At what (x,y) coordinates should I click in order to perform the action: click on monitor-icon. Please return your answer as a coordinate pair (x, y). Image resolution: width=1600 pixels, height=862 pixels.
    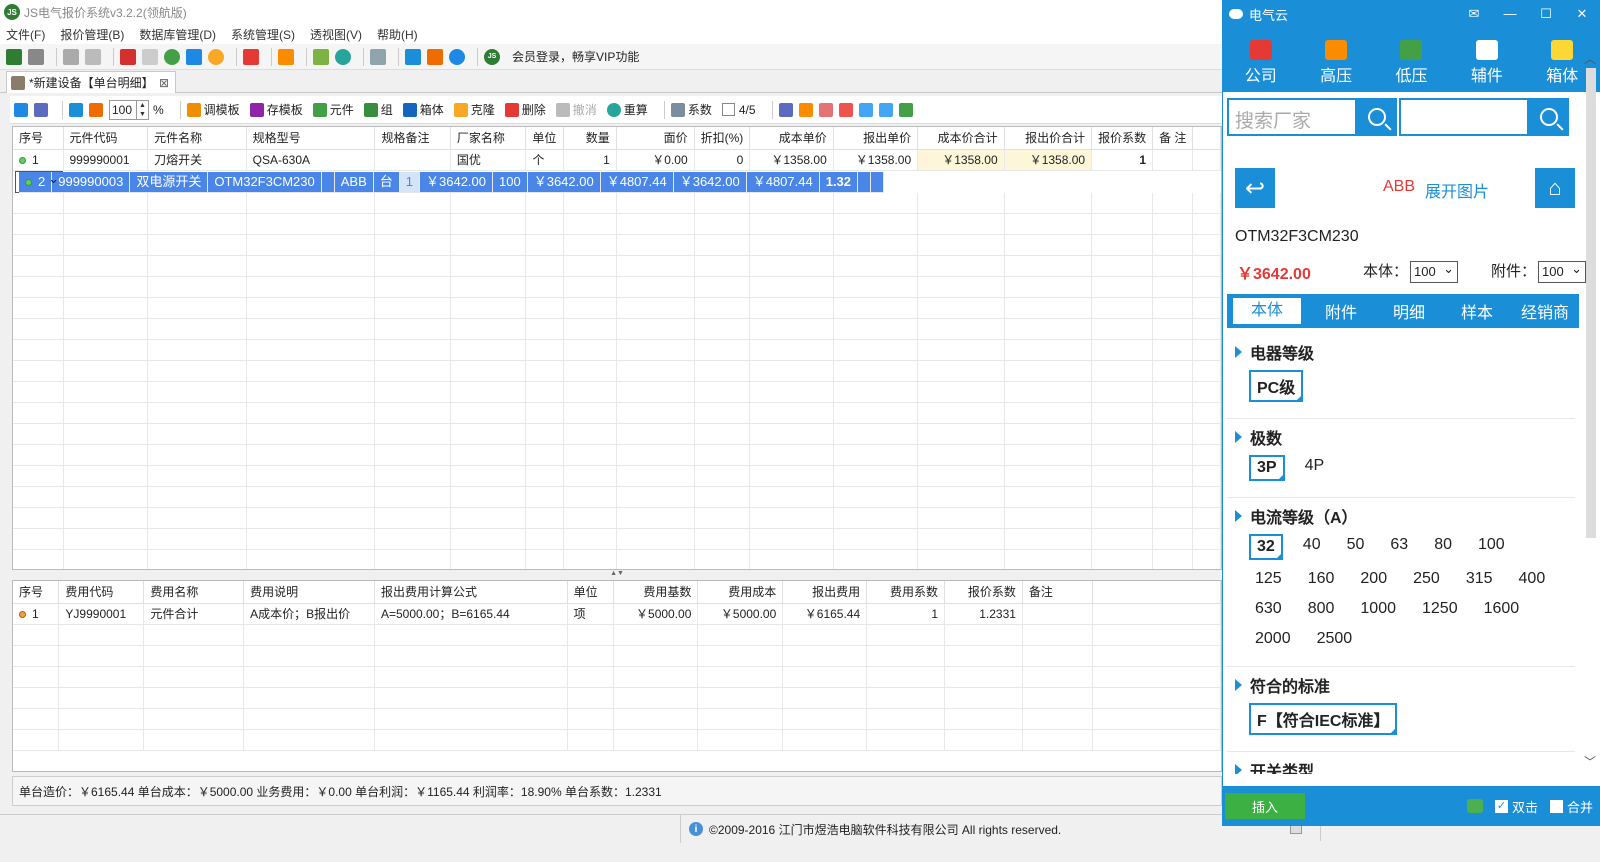
    Looking at the image, I should click on (194, 56).